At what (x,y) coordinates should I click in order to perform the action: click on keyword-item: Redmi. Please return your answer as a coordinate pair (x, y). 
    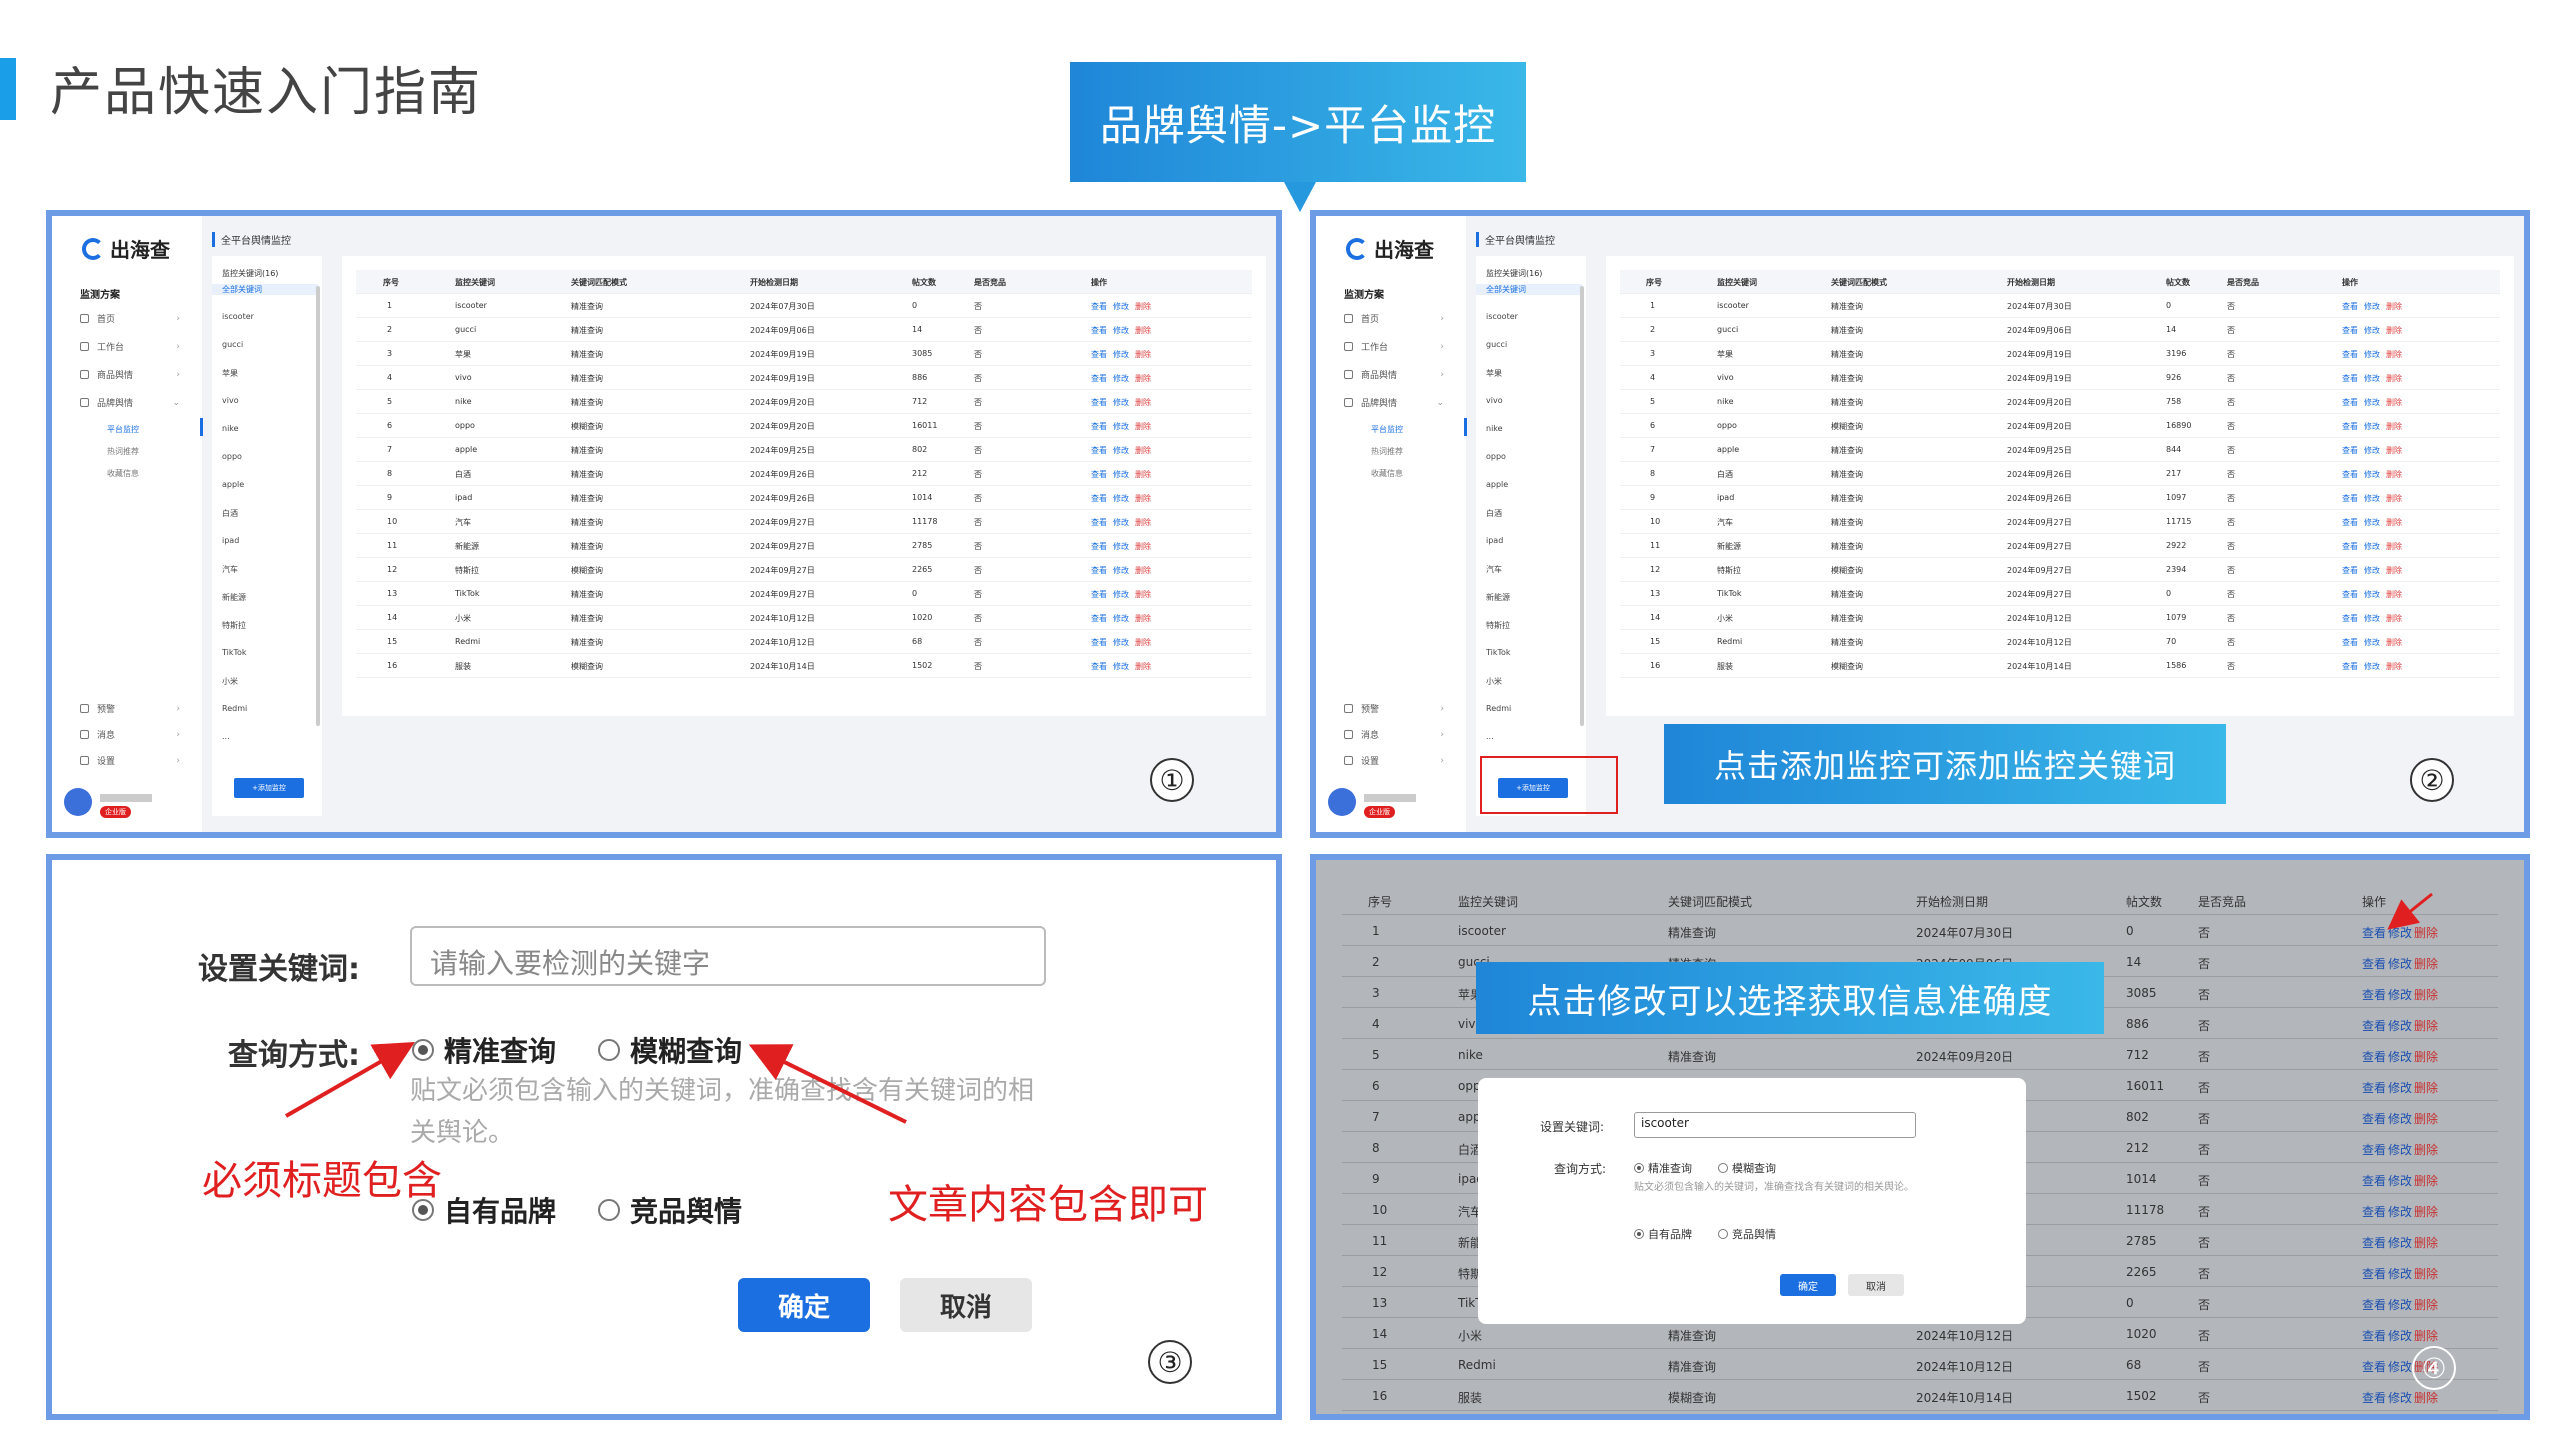
    Looking at the image, I should click on (234, 708).